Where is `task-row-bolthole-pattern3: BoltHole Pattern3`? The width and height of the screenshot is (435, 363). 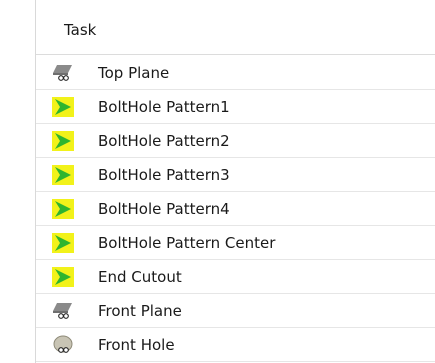
task-row-bolthole-pattern3: BoltHole Pattern3 is located at coordinates (235, 175).